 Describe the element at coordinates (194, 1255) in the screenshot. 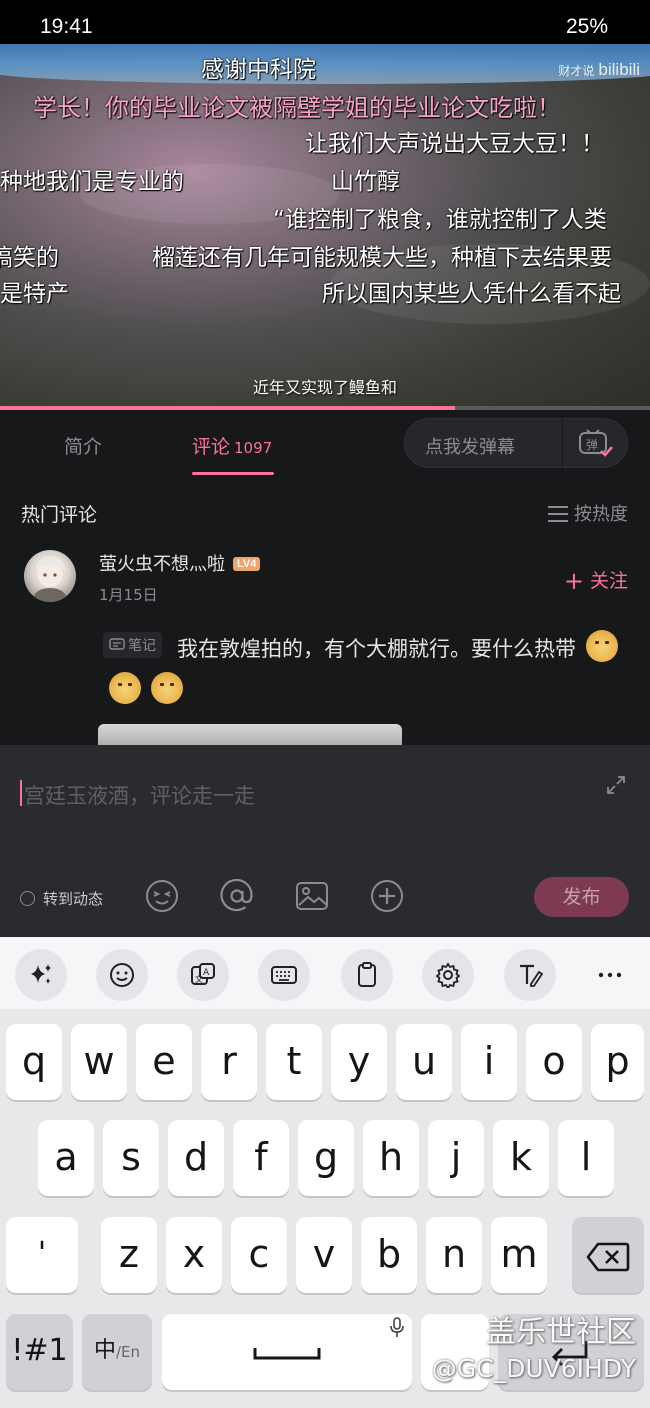

I see `key-x: x` at that location.